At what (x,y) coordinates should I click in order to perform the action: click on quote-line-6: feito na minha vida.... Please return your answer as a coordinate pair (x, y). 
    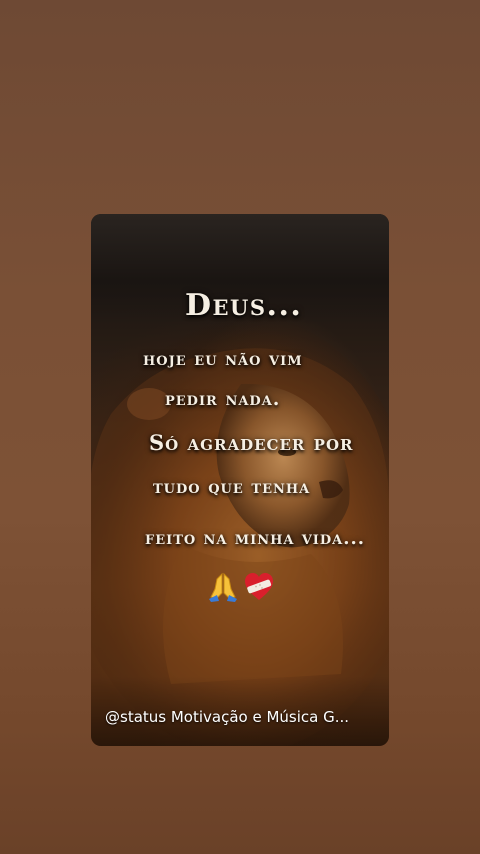
    Looking at the image, I should click on (255, 538).